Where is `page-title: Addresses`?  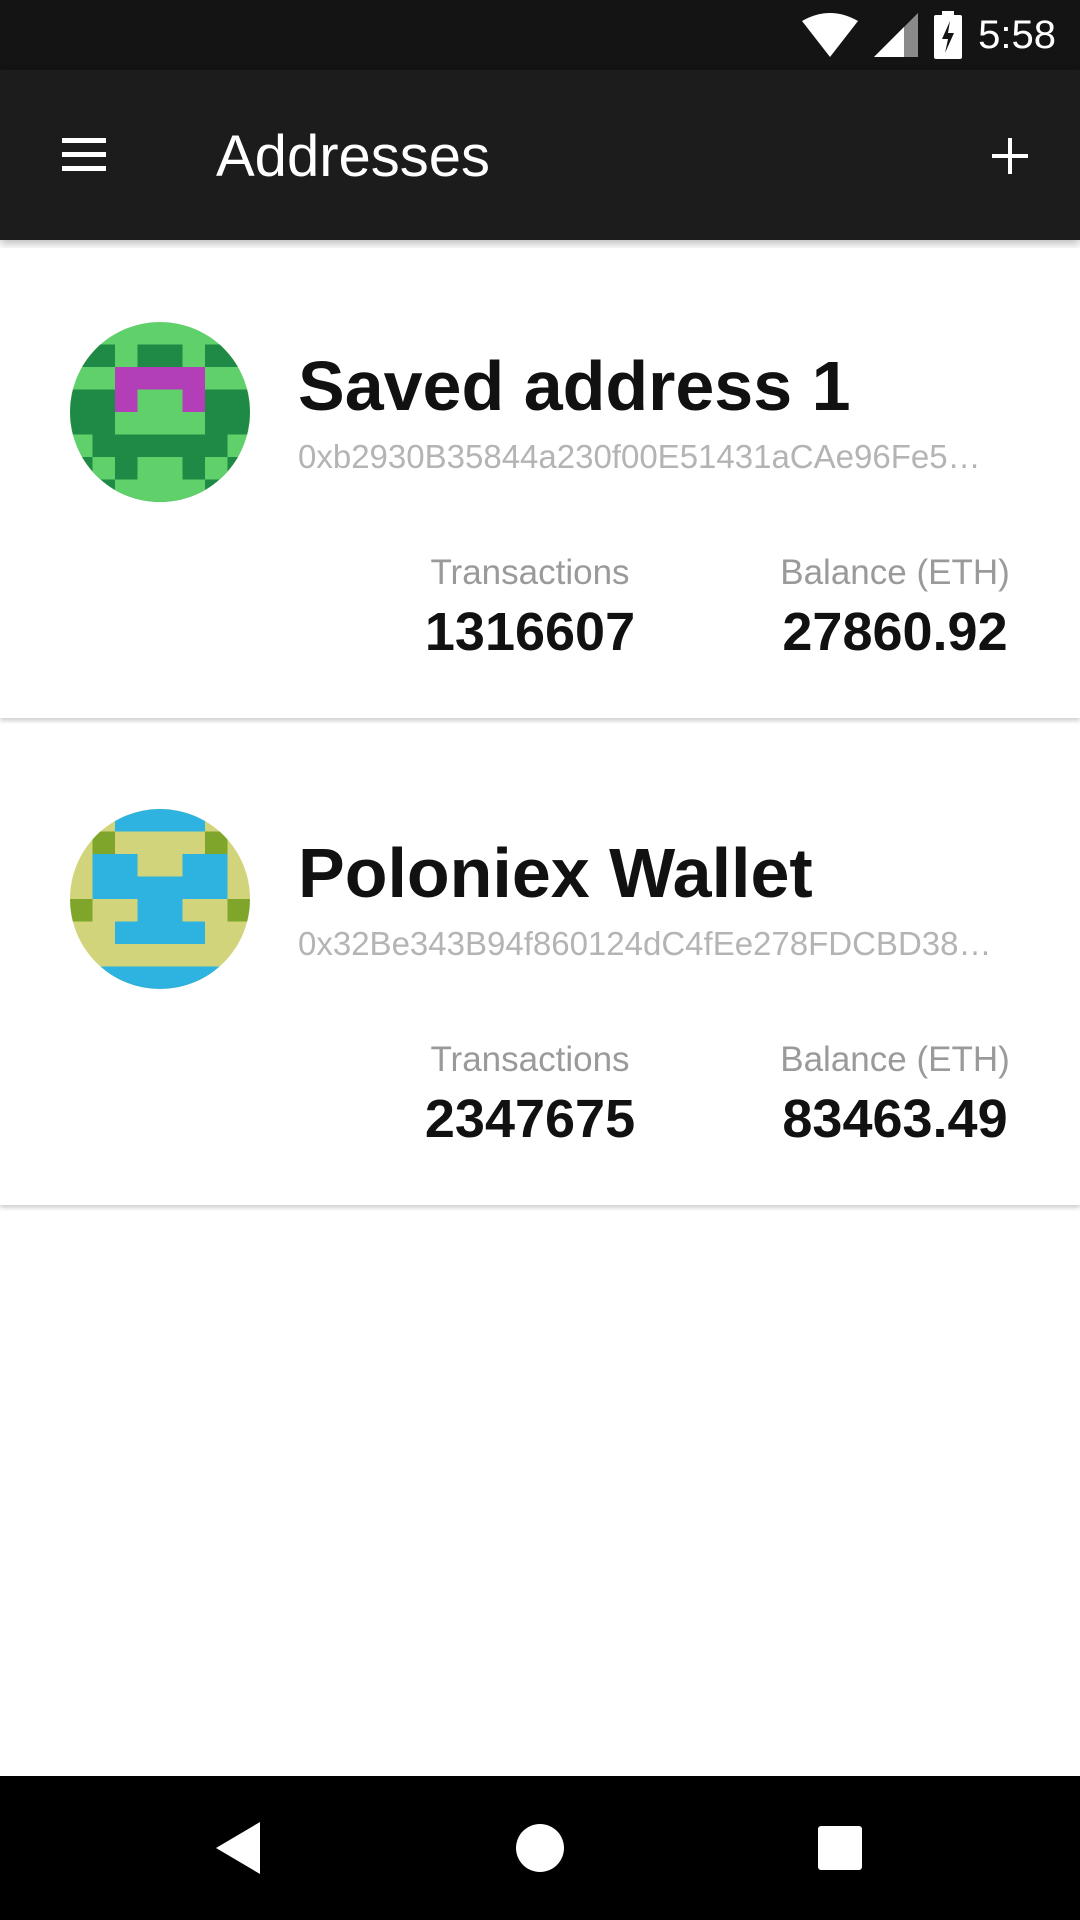 page-title: Addresses is located at coordinates (353, 156).